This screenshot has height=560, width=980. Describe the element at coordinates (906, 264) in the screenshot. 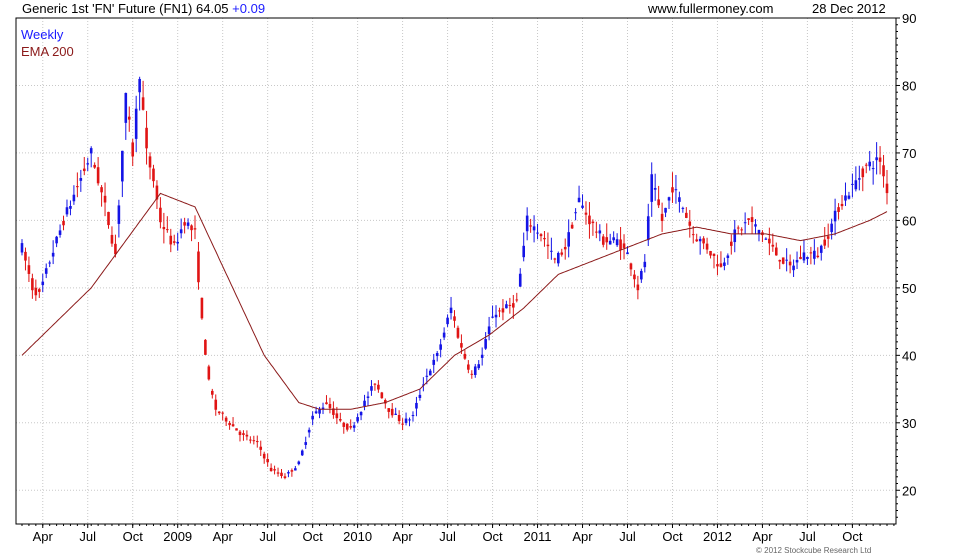

I see `y-axis: 20 30 40 50 60 70 80 90` at that location.